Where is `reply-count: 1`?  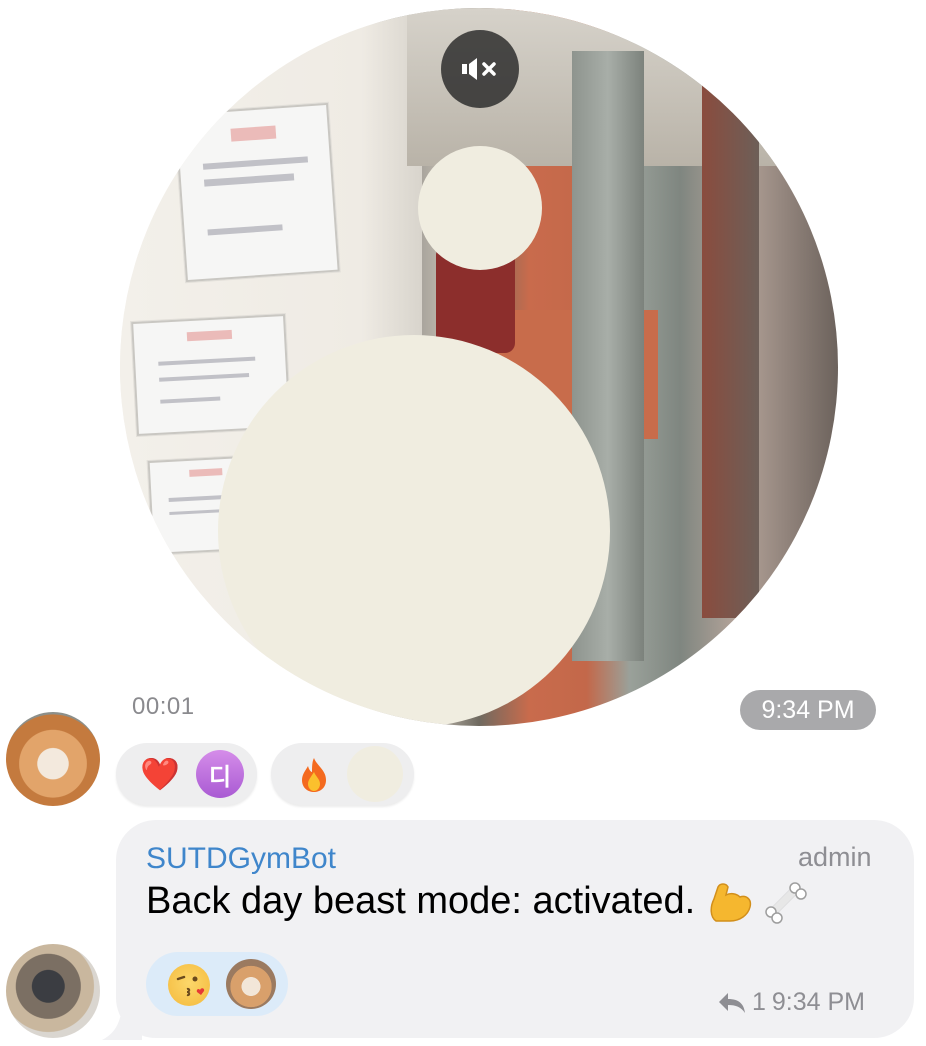 reply-count: 1 is located at coordinates (759, 1002).